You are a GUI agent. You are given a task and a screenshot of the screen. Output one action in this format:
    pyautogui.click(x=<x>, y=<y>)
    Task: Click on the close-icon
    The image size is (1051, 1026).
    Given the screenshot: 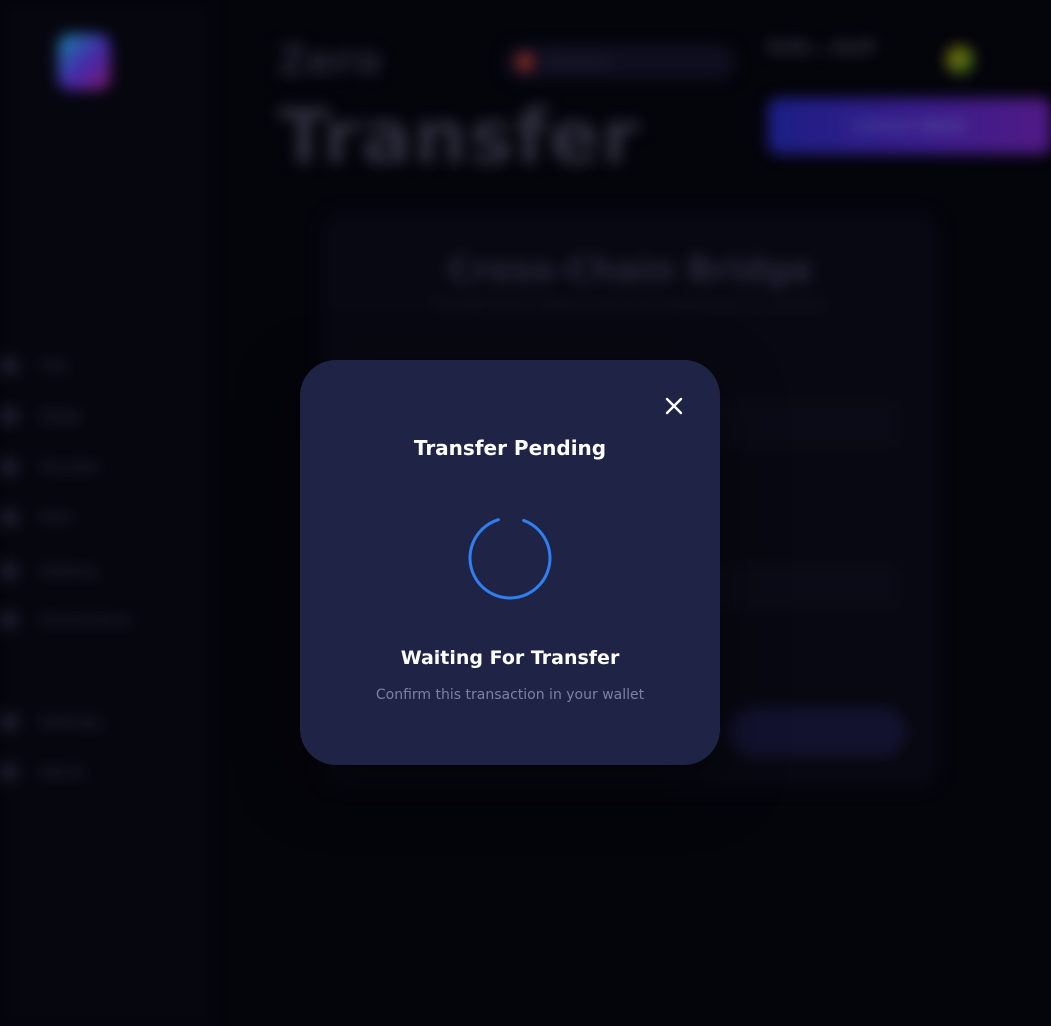 What is the action you would take?
    pyautogui.click(x=674, y=406)
    